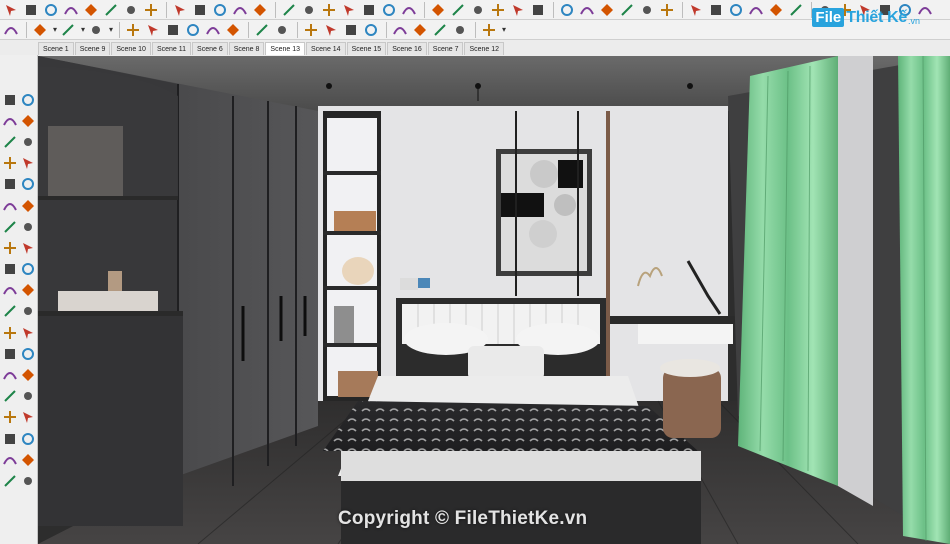  What do you see at coordinates (131, 10) in the screenshot?
I see `circle-icon` at bounding box center [131, 10].